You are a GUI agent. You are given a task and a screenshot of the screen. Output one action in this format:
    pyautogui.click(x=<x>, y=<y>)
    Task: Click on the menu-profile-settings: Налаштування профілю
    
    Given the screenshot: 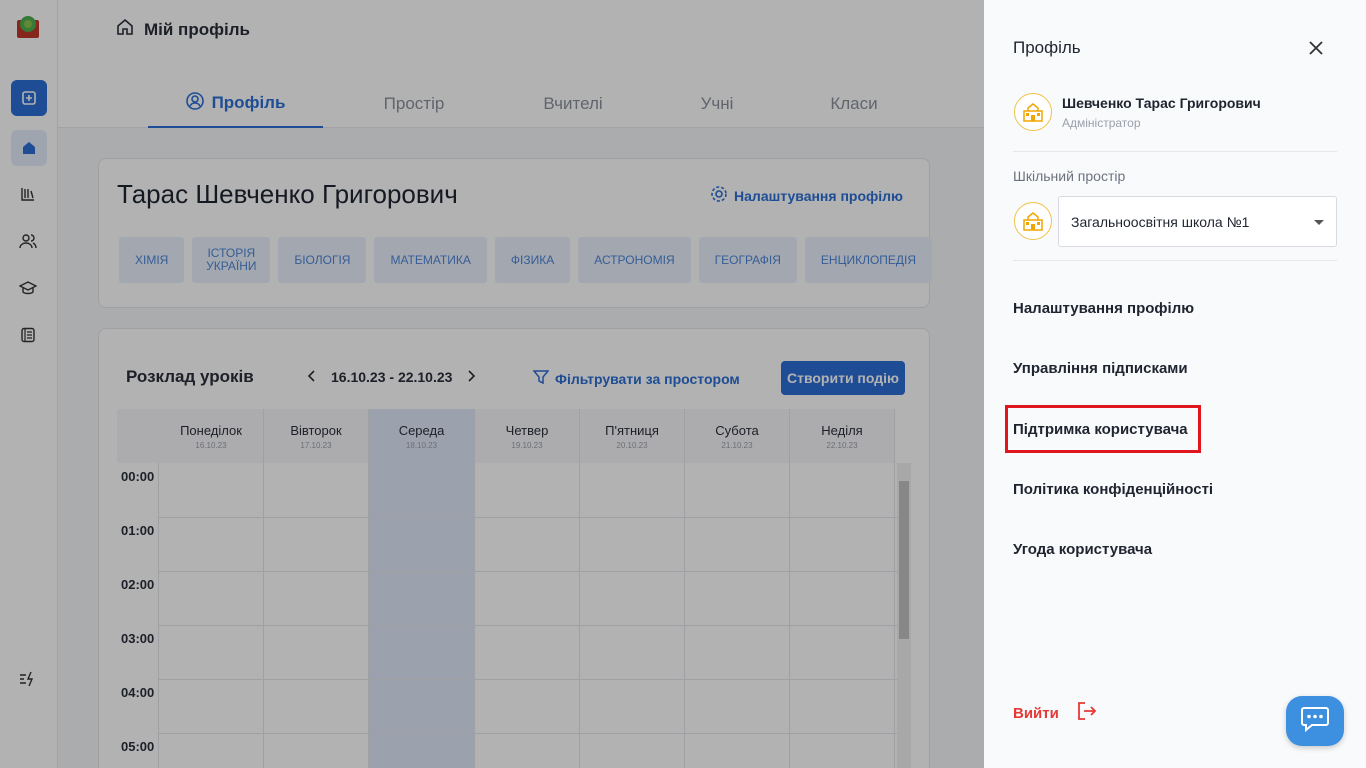 What is the action you would take?
    pyautogui.click(x=1103, y=308)
    